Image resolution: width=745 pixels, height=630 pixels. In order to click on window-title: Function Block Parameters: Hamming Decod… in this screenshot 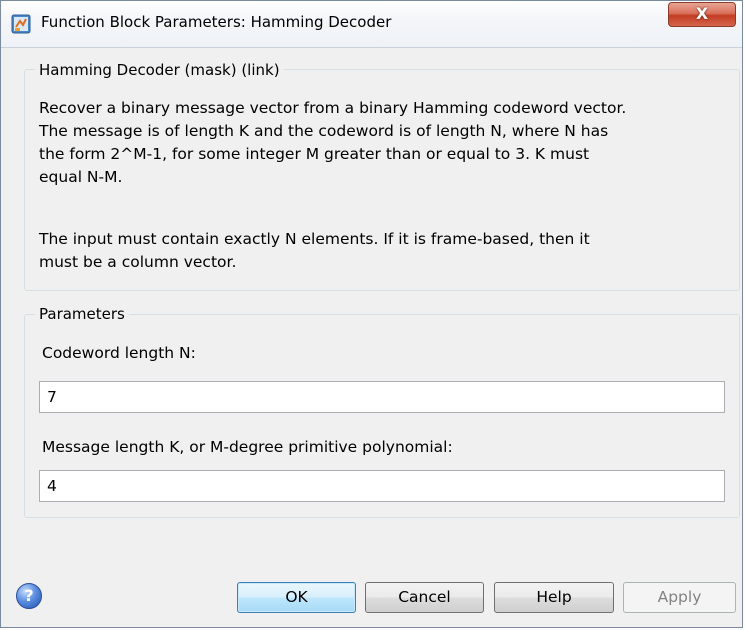, I will do `click(216, 22)`.